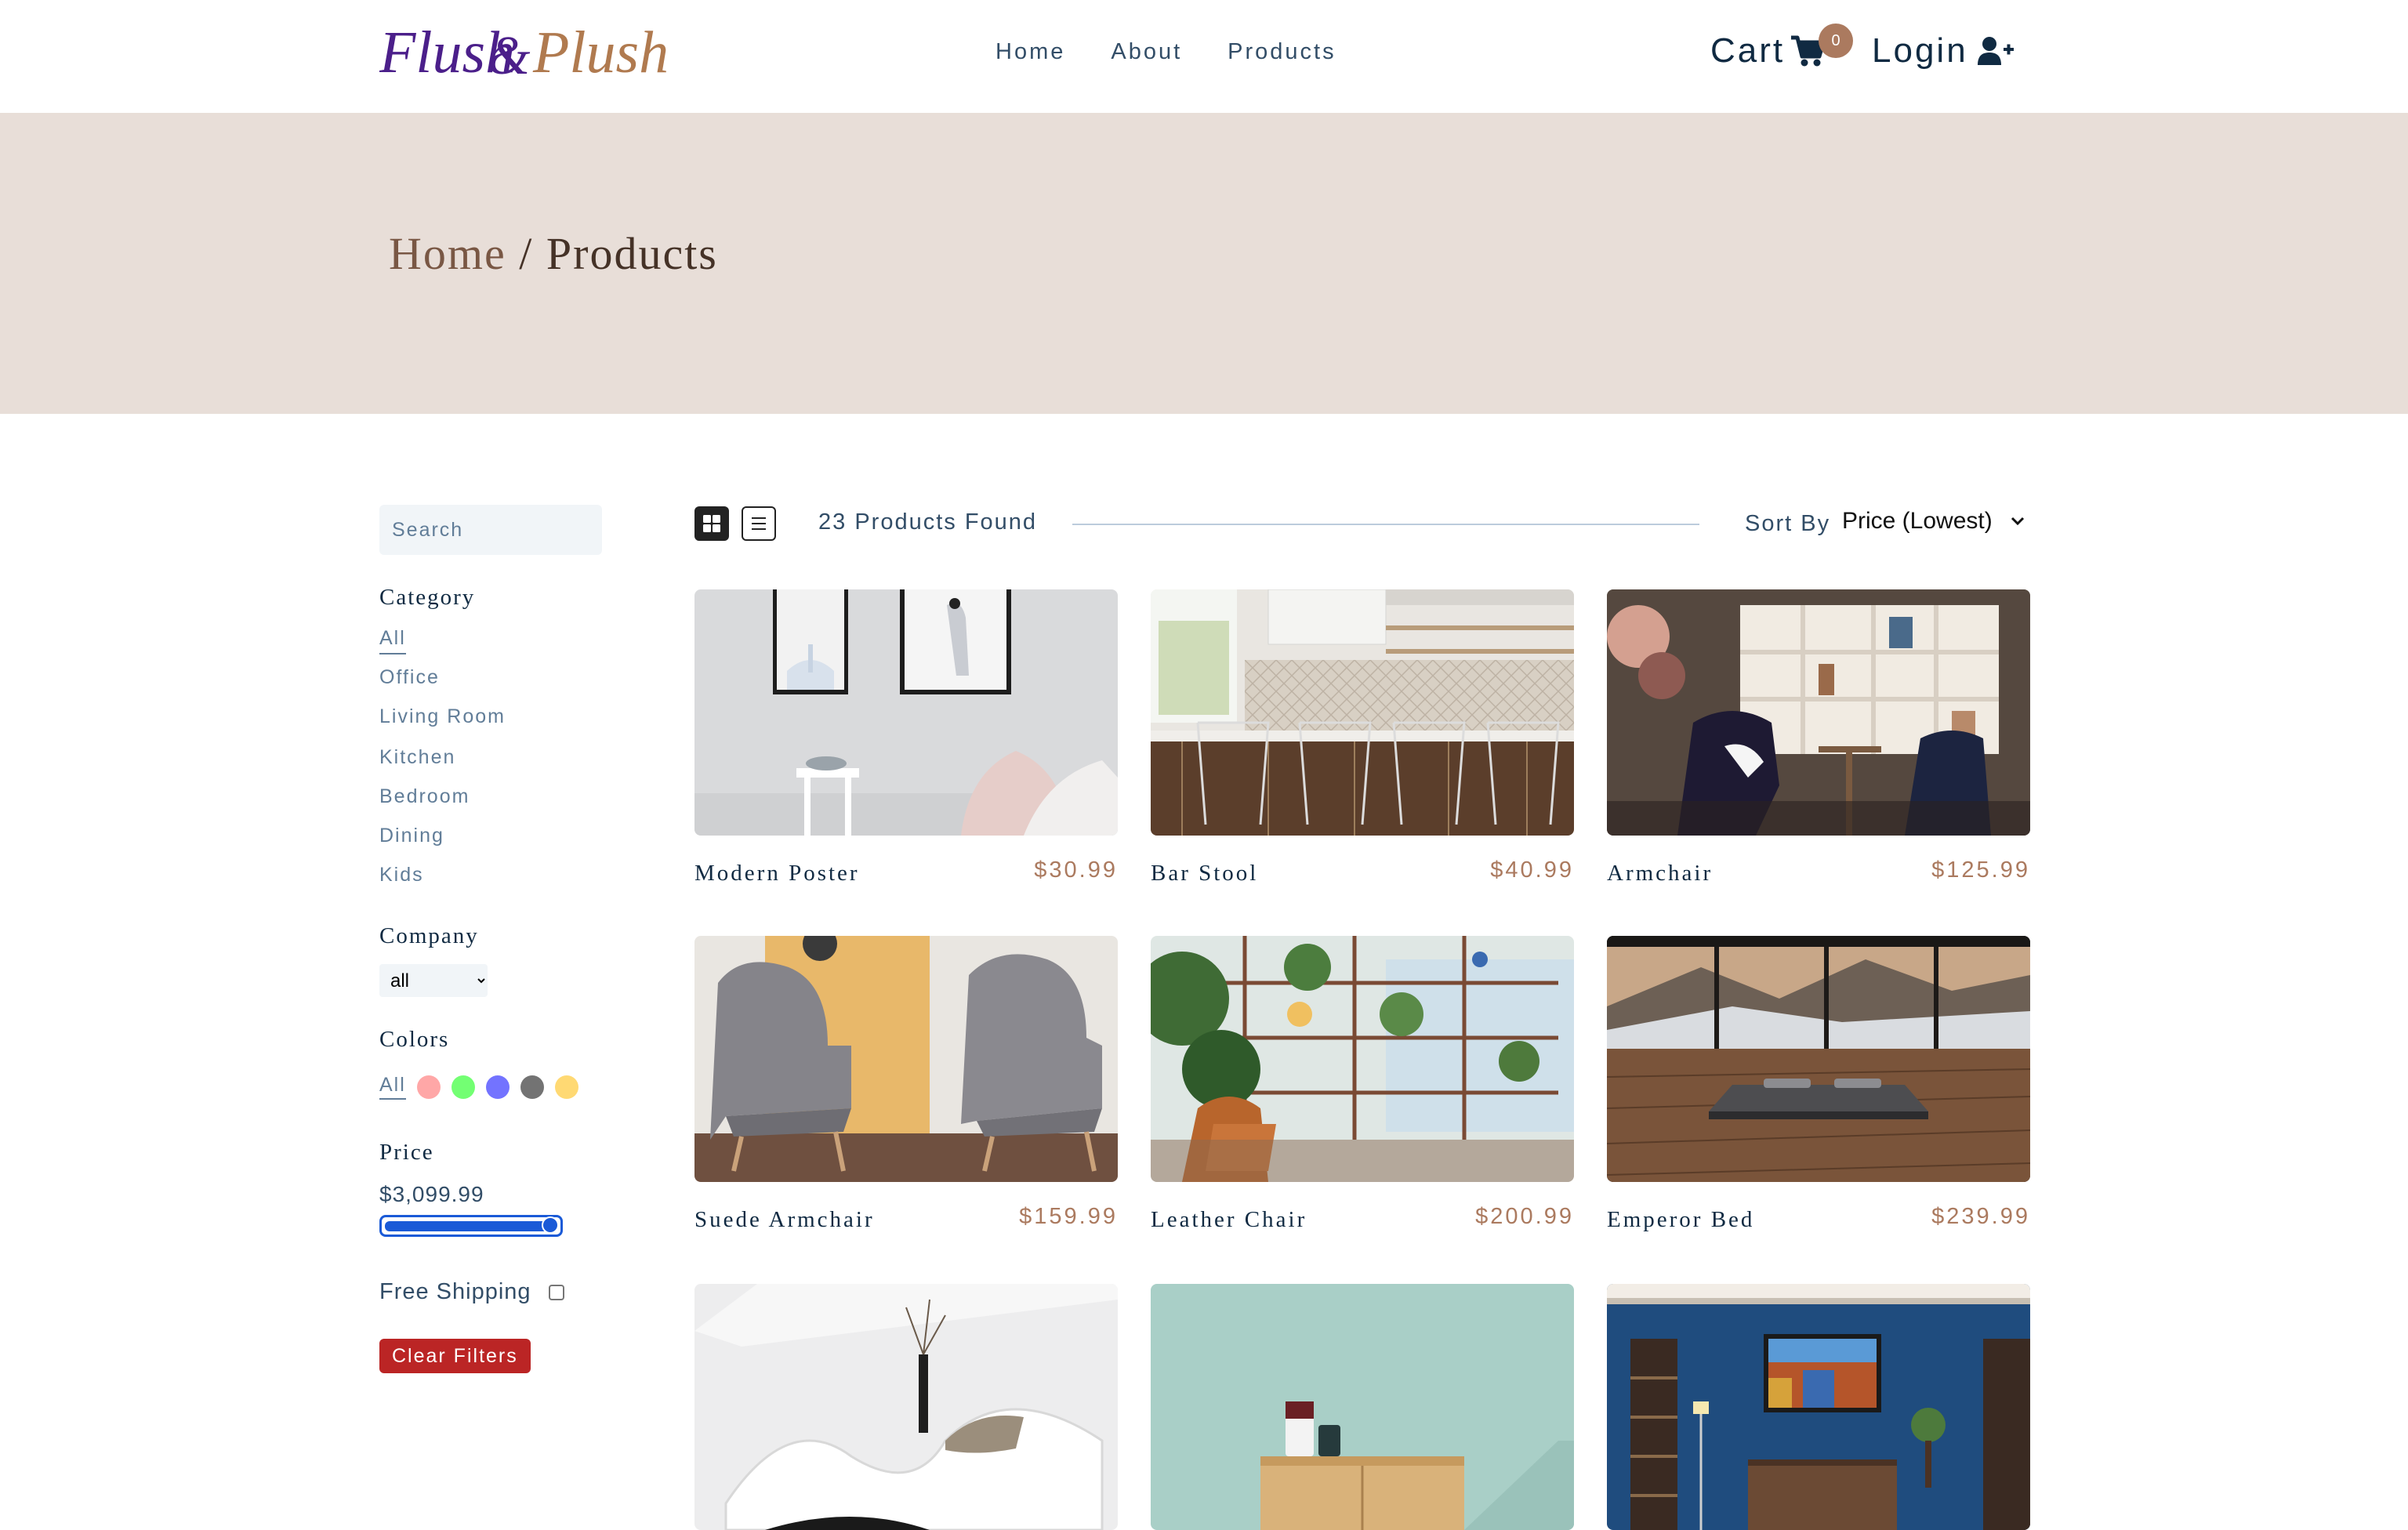 Image resolution: width=2408 pixels, height=1530 pixels. I want to click on category-all: All, so click(392, 640).